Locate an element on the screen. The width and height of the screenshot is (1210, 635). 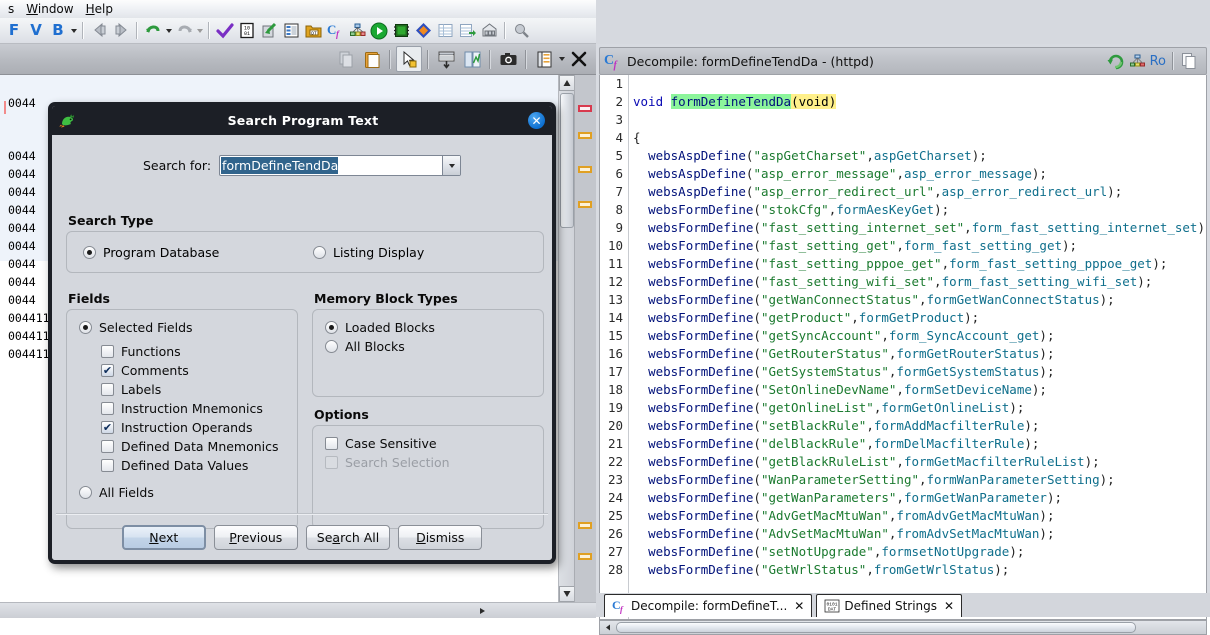
search-input: formDefineTendDa is located at coordinates (331, 165).